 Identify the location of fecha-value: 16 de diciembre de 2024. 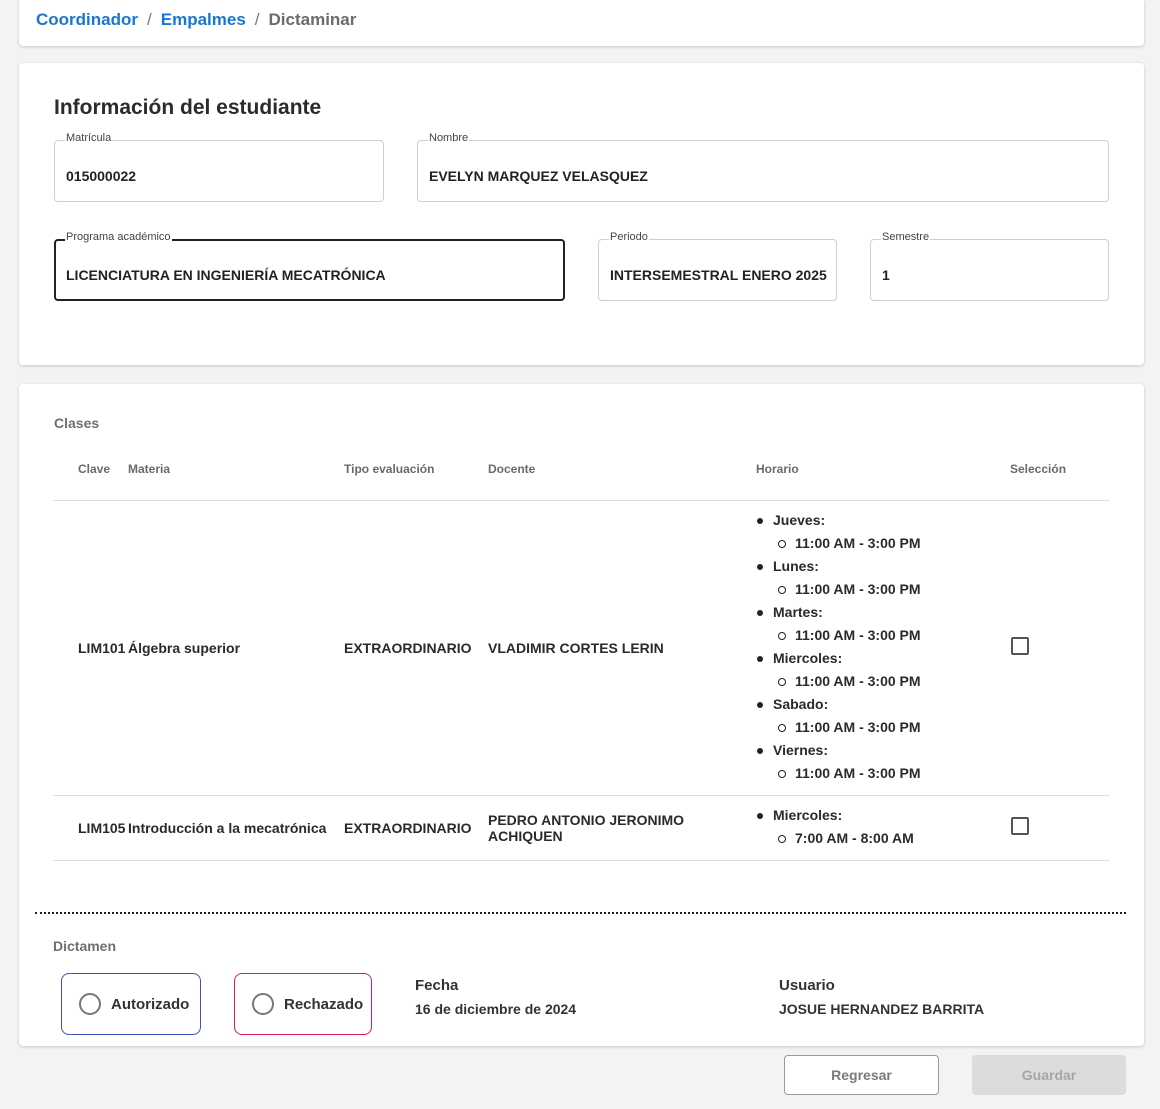
(496, 1009).